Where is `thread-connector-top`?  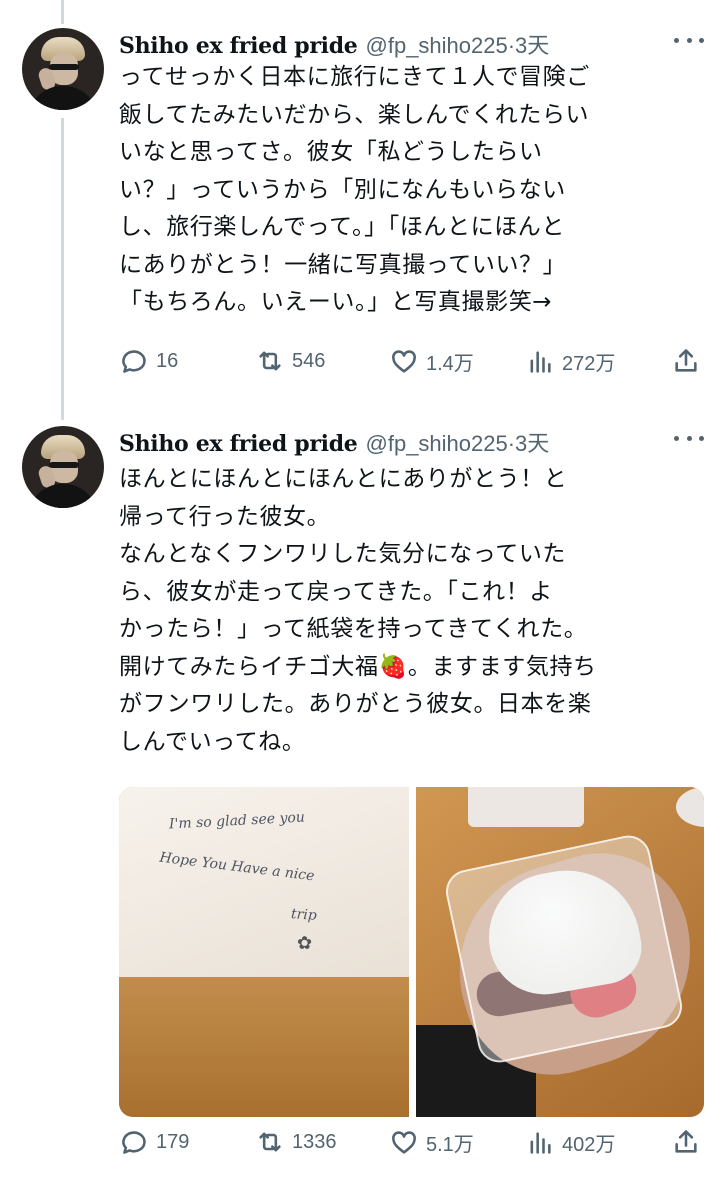 thread-connector-top is located at coordinates (62, 12).